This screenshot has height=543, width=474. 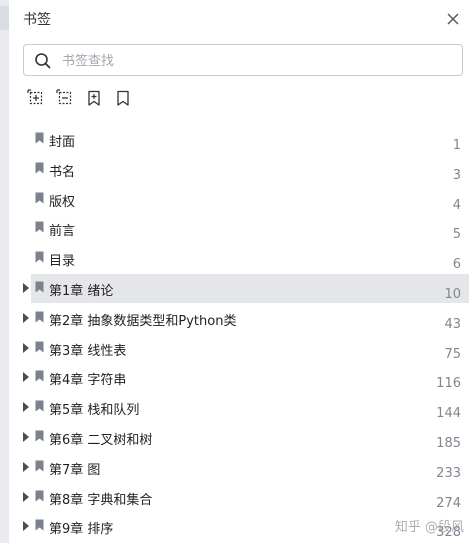 What do you see at coordinates (37, 20) in the screenshot?
I see `panel-title: 书签` at bounding box center [37, 20].